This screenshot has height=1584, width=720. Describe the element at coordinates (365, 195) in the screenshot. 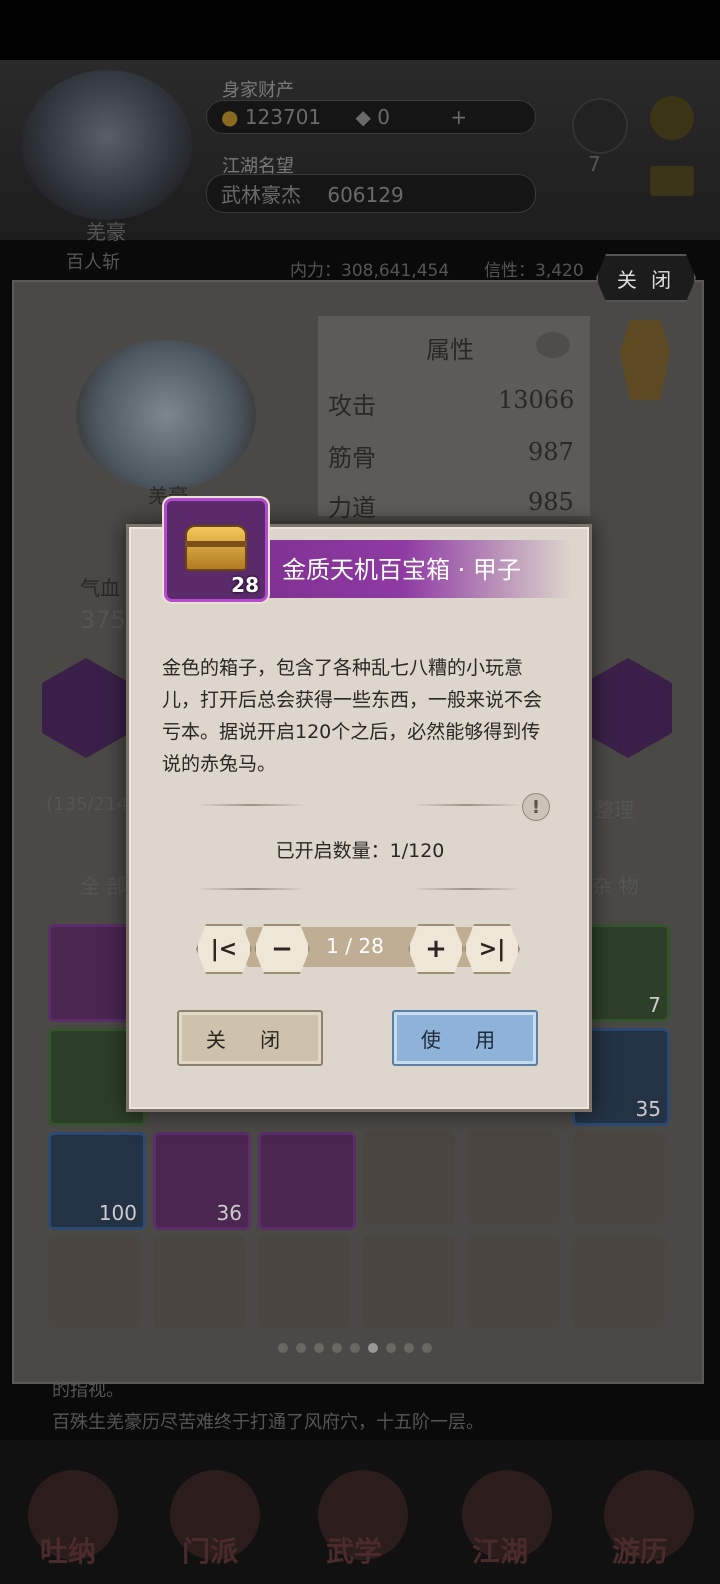

I see `fame-value: 606129` at that location.